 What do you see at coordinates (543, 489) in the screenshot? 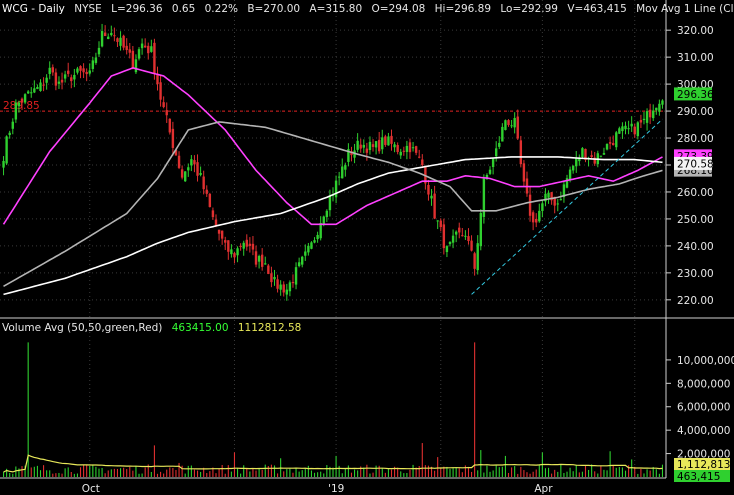
I see `date-tick-label: Apr` at bounding box center [543, 489].